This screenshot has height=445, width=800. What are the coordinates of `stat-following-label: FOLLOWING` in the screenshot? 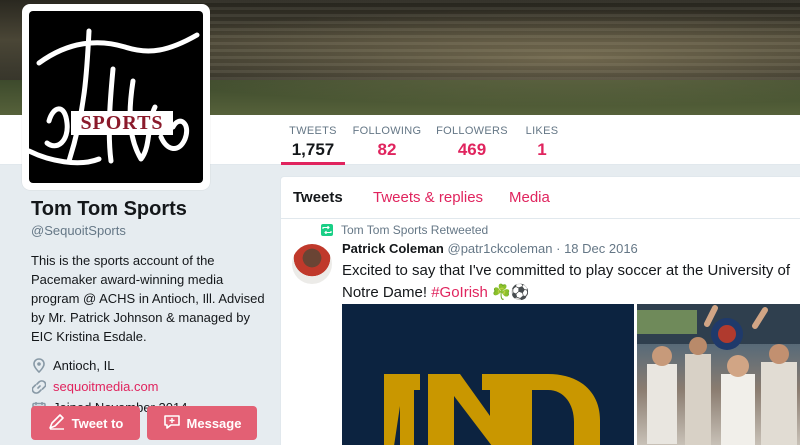 It's located at (387, 131).